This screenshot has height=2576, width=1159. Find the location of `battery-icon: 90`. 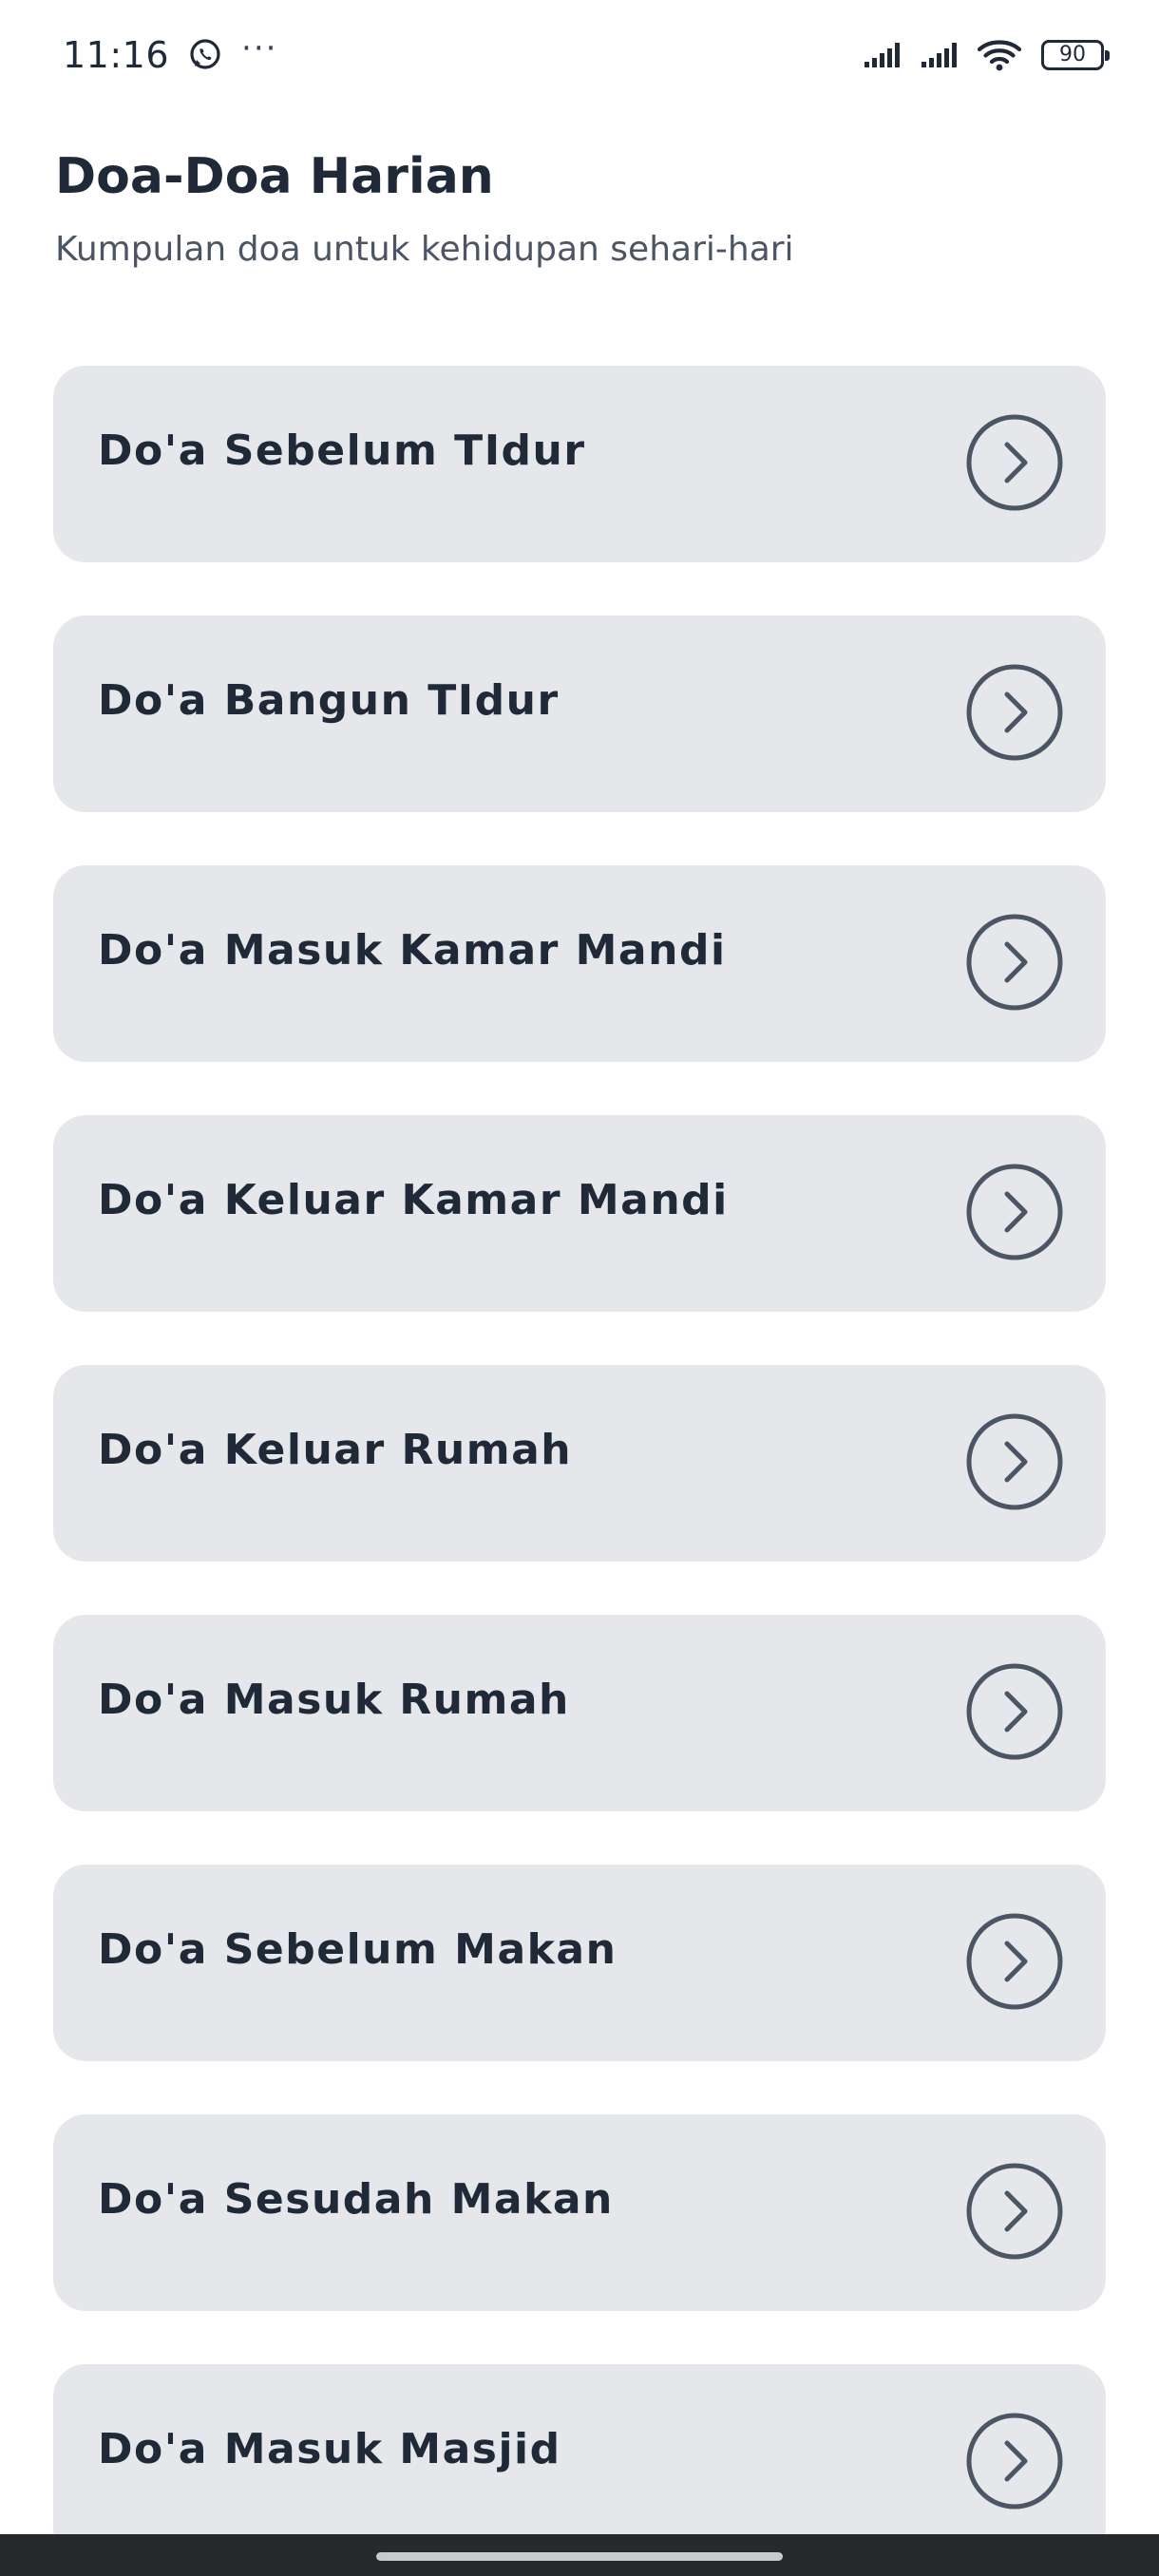

battery-icon: 90 is located at coordinates (1075, 55).